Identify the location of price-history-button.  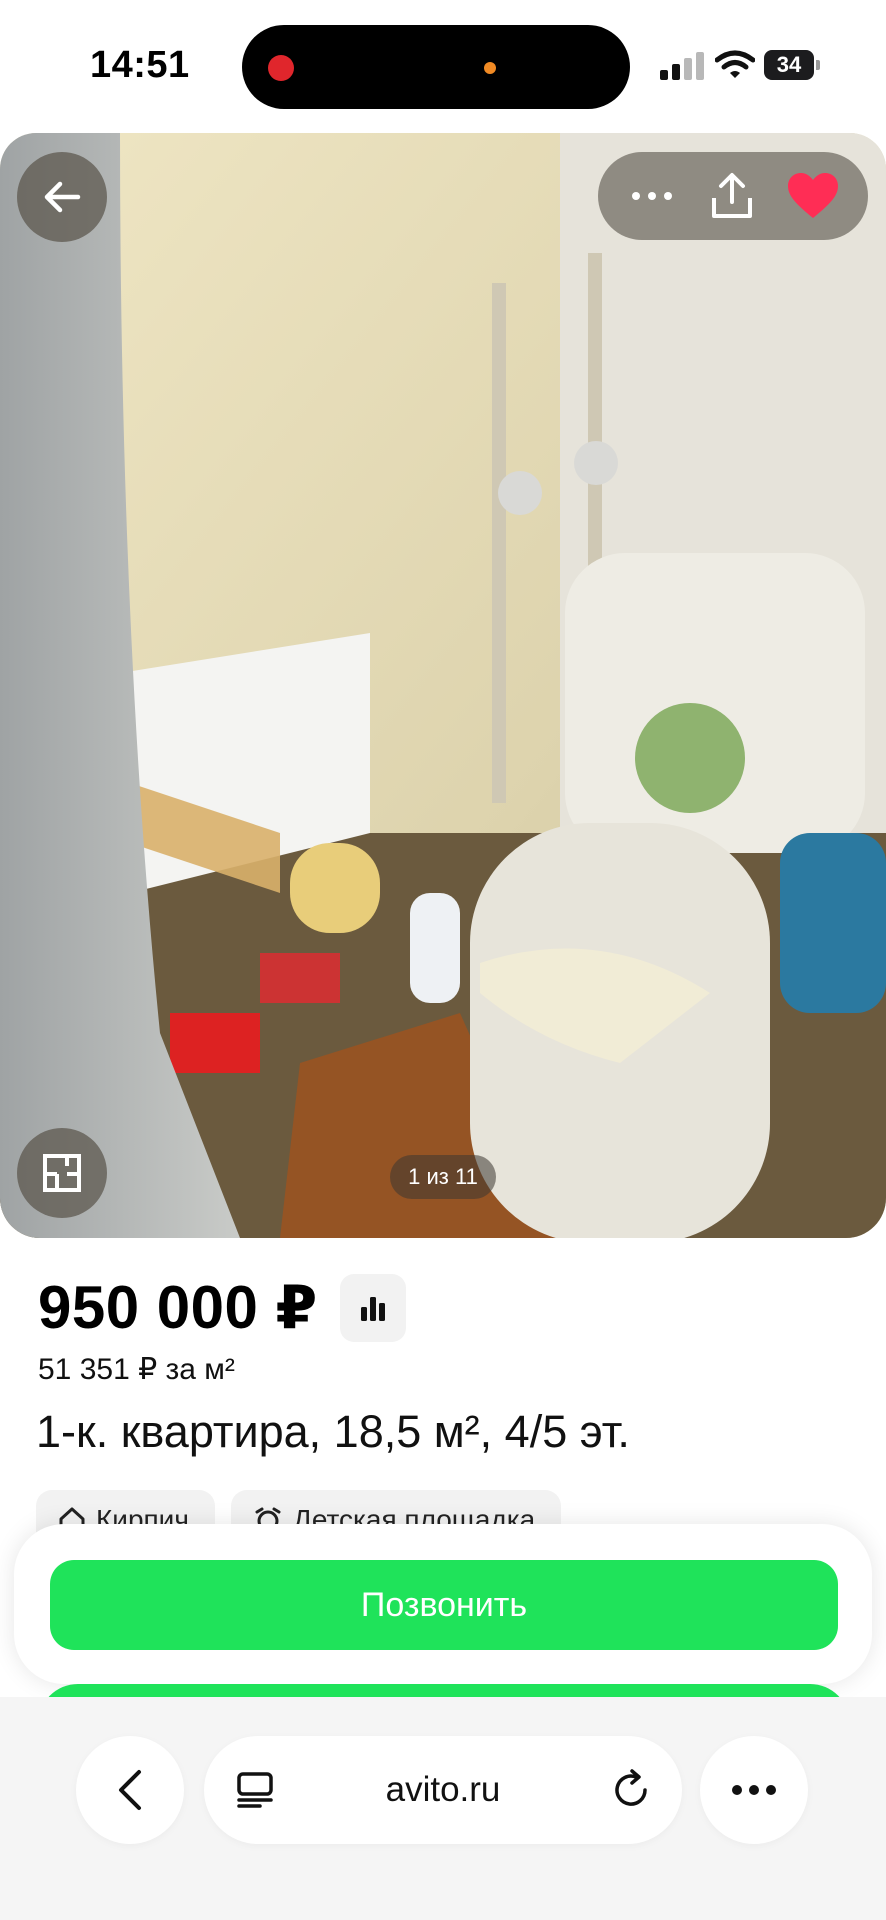
(372, 1308).